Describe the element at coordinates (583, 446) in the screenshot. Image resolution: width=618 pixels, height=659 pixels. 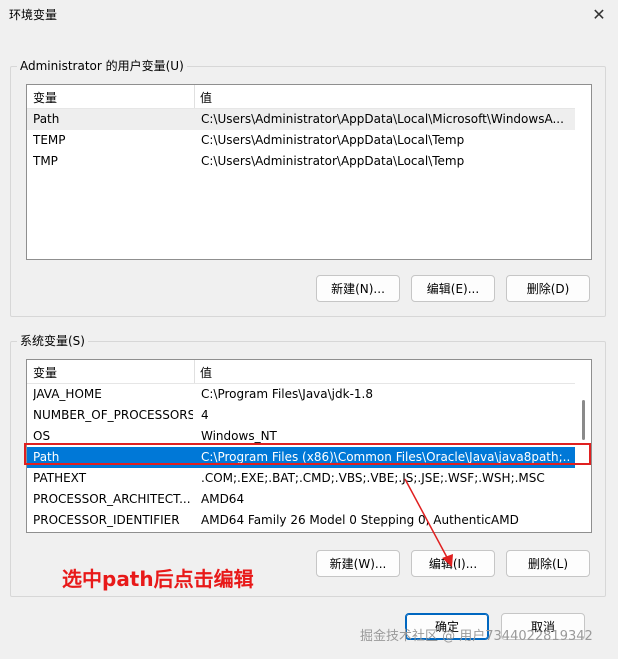
I see `system-list-scrollbar` at that location.